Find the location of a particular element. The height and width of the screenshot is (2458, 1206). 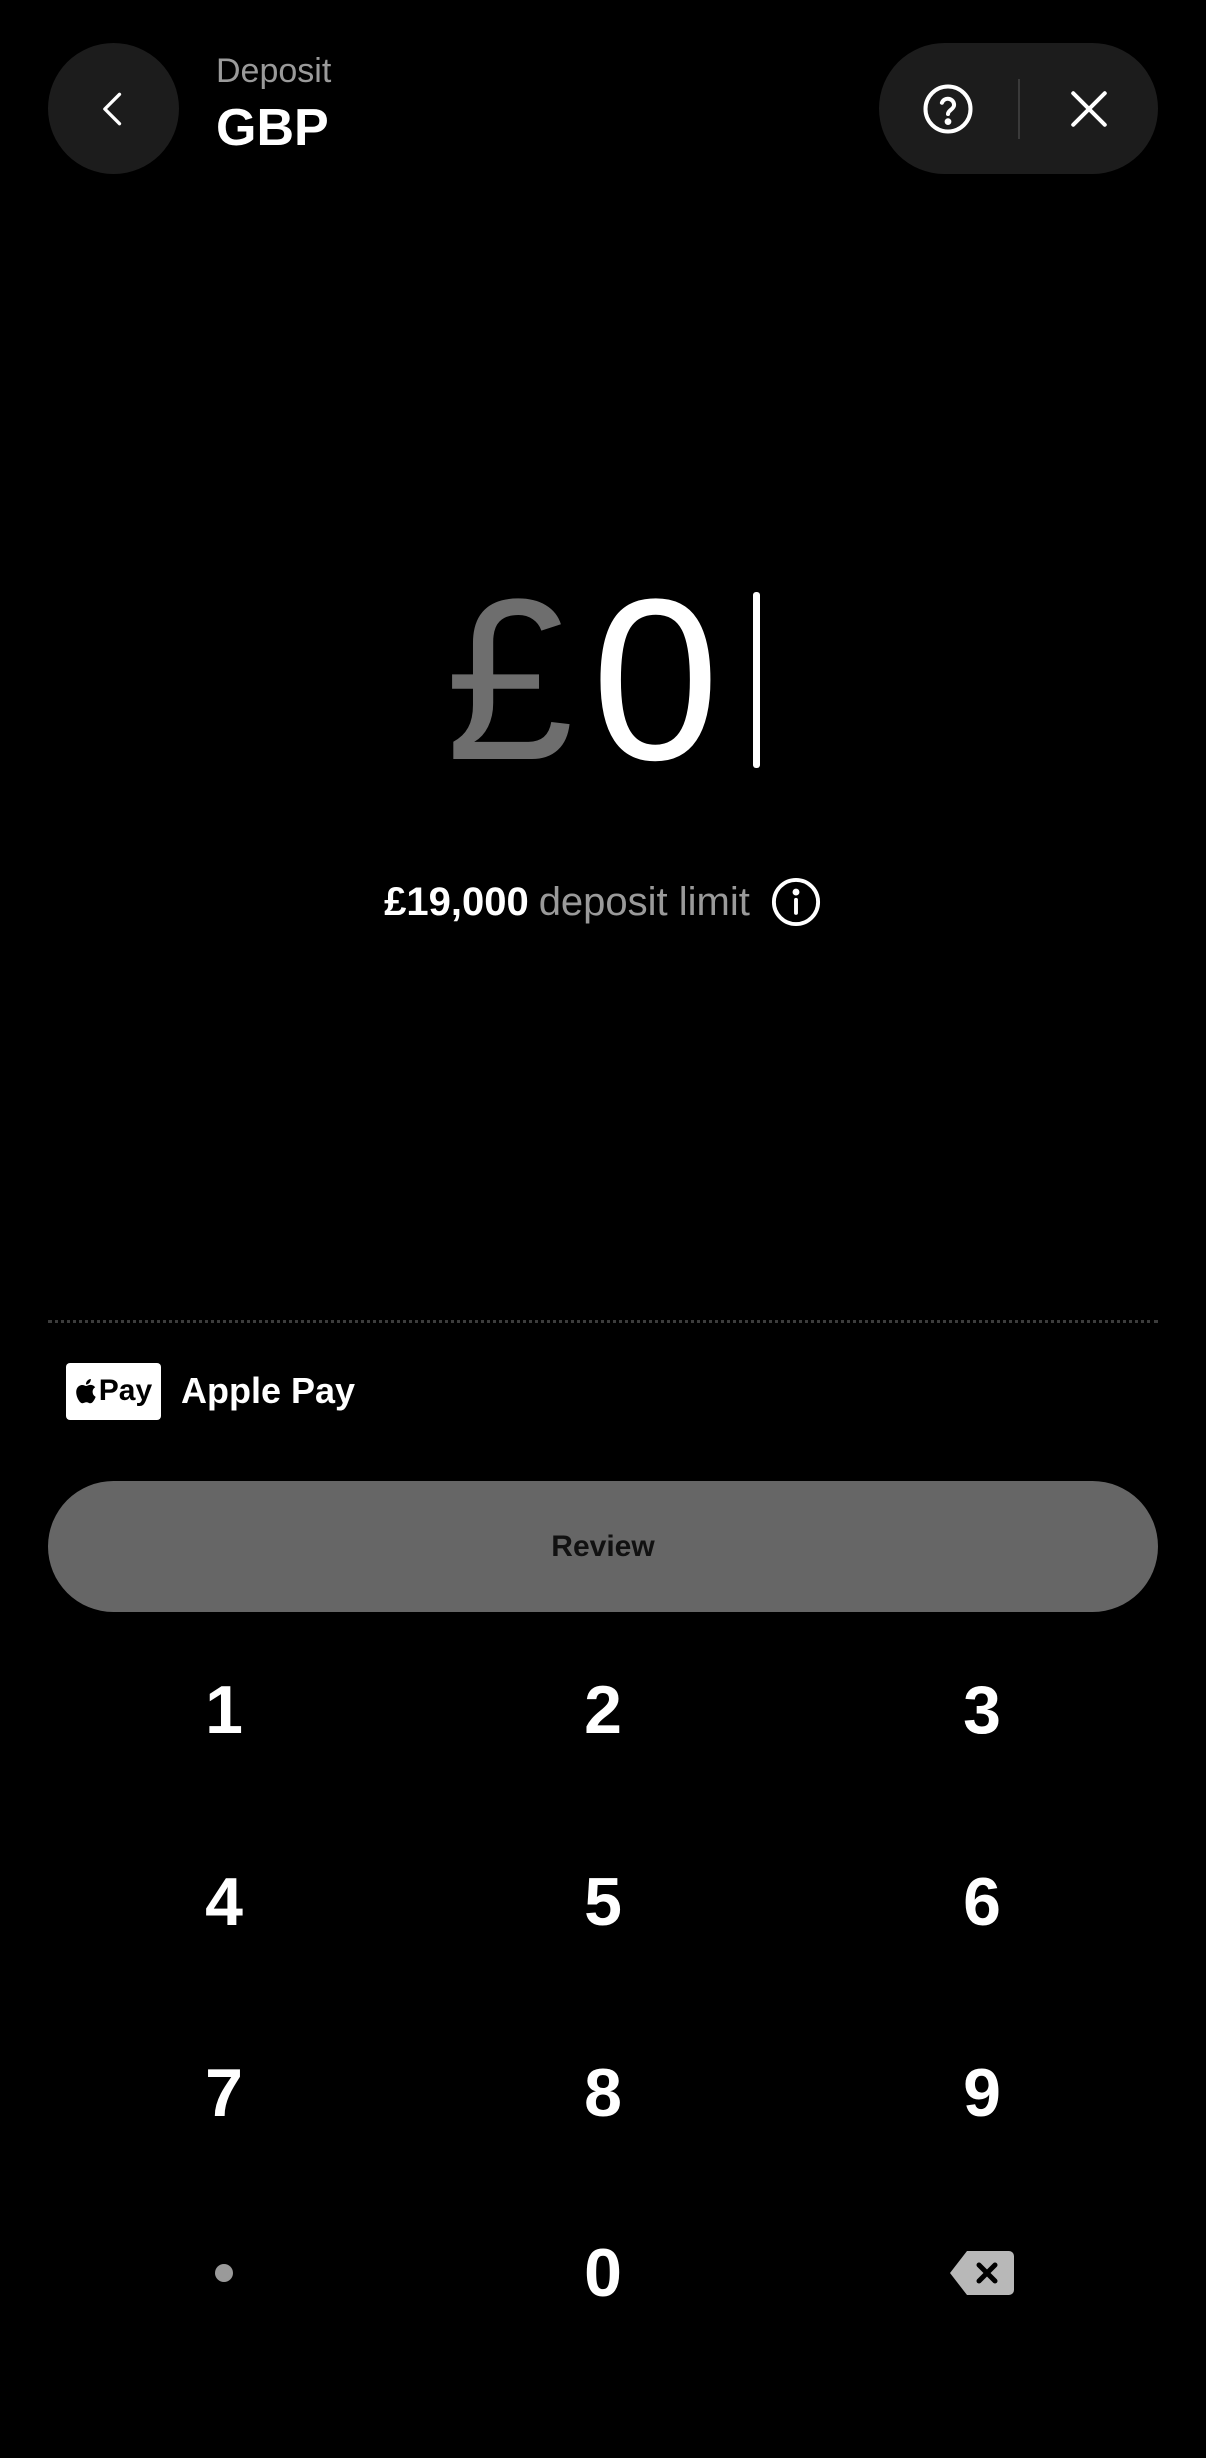

header-subtitle: Deposit is located at coordinates (274, 71).